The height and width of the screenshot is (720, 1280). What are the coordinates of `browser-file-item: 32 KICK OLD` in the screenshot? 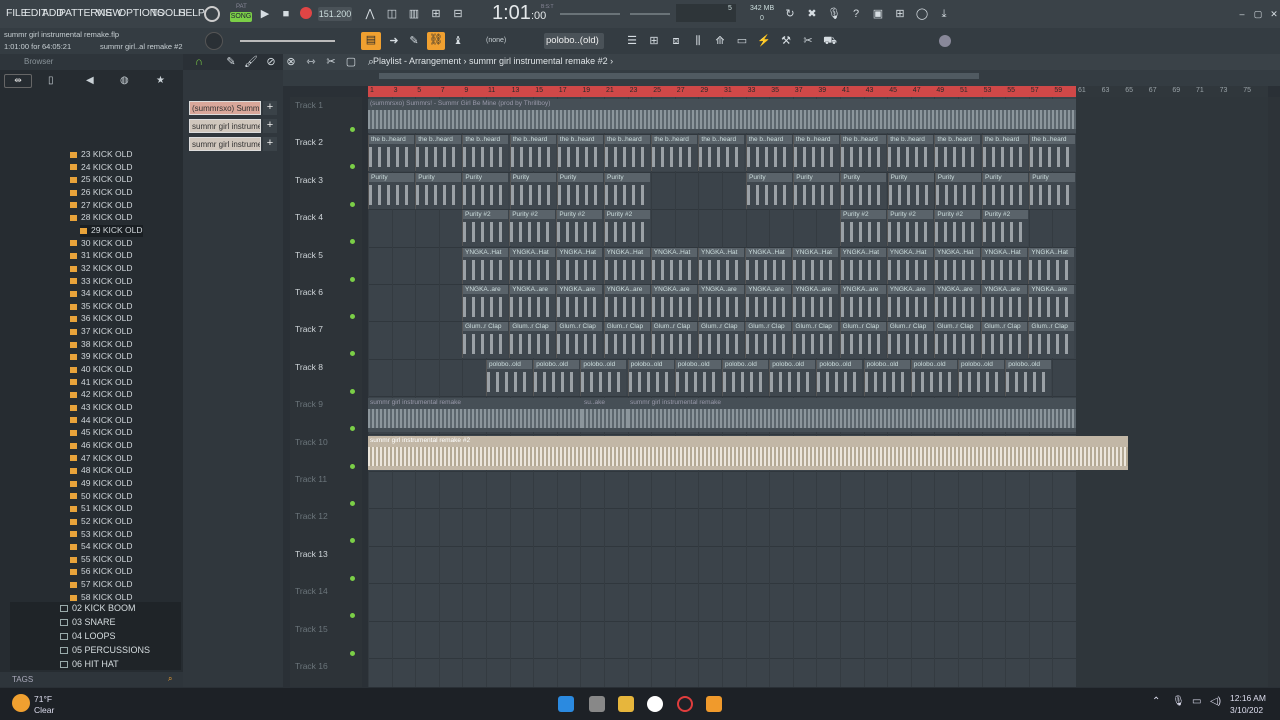 It's located at (101, 269).